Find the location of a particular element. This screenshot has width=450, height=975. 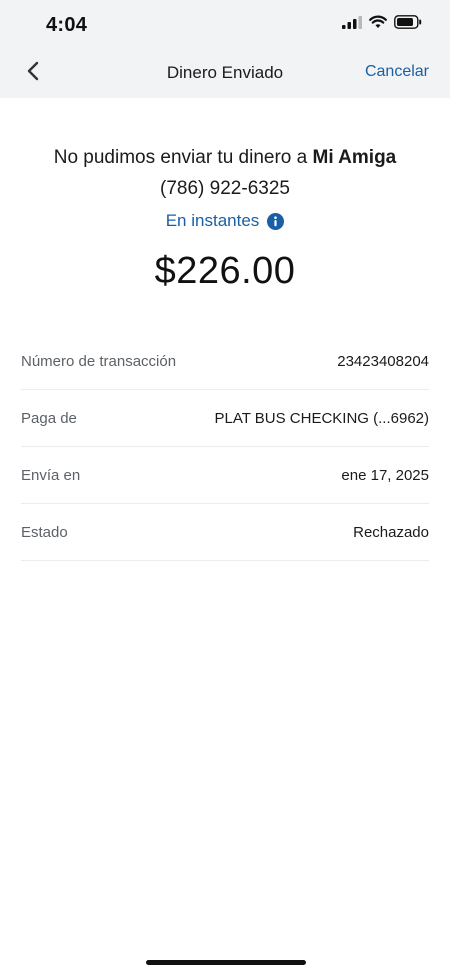

back-button is located at coordinates (33, 73).